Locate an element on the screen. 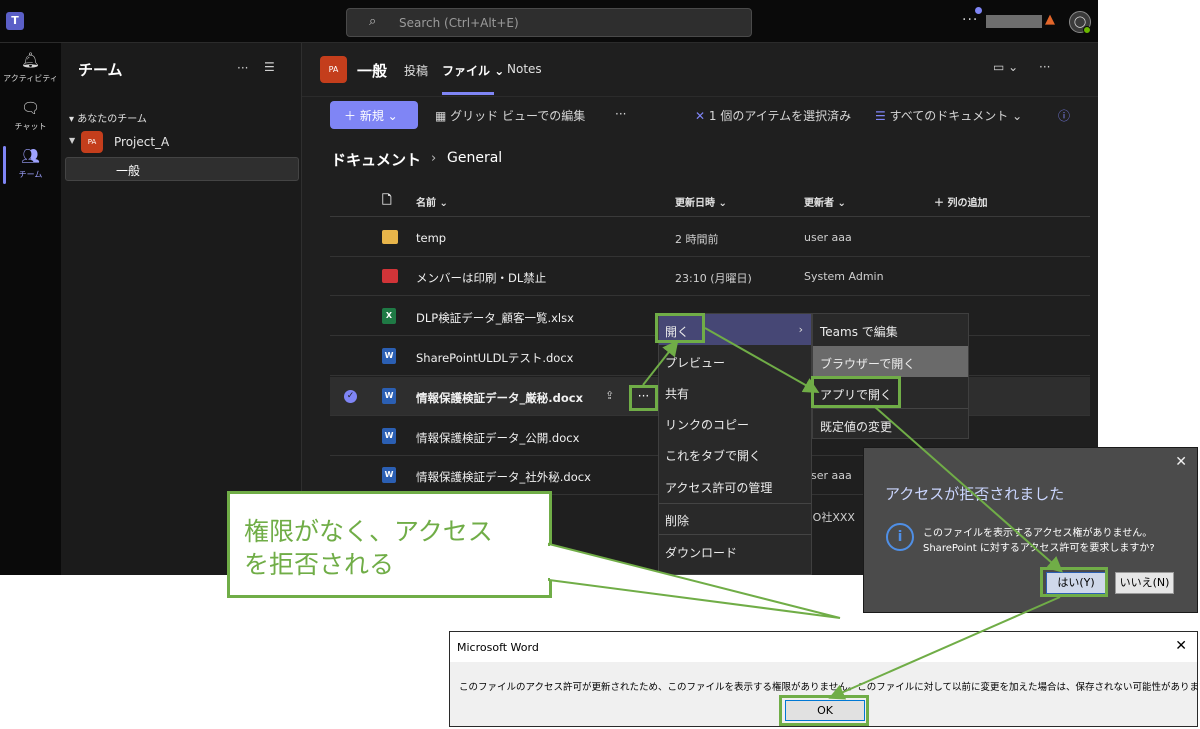  notification-dot is located at coordinates (978, 10).